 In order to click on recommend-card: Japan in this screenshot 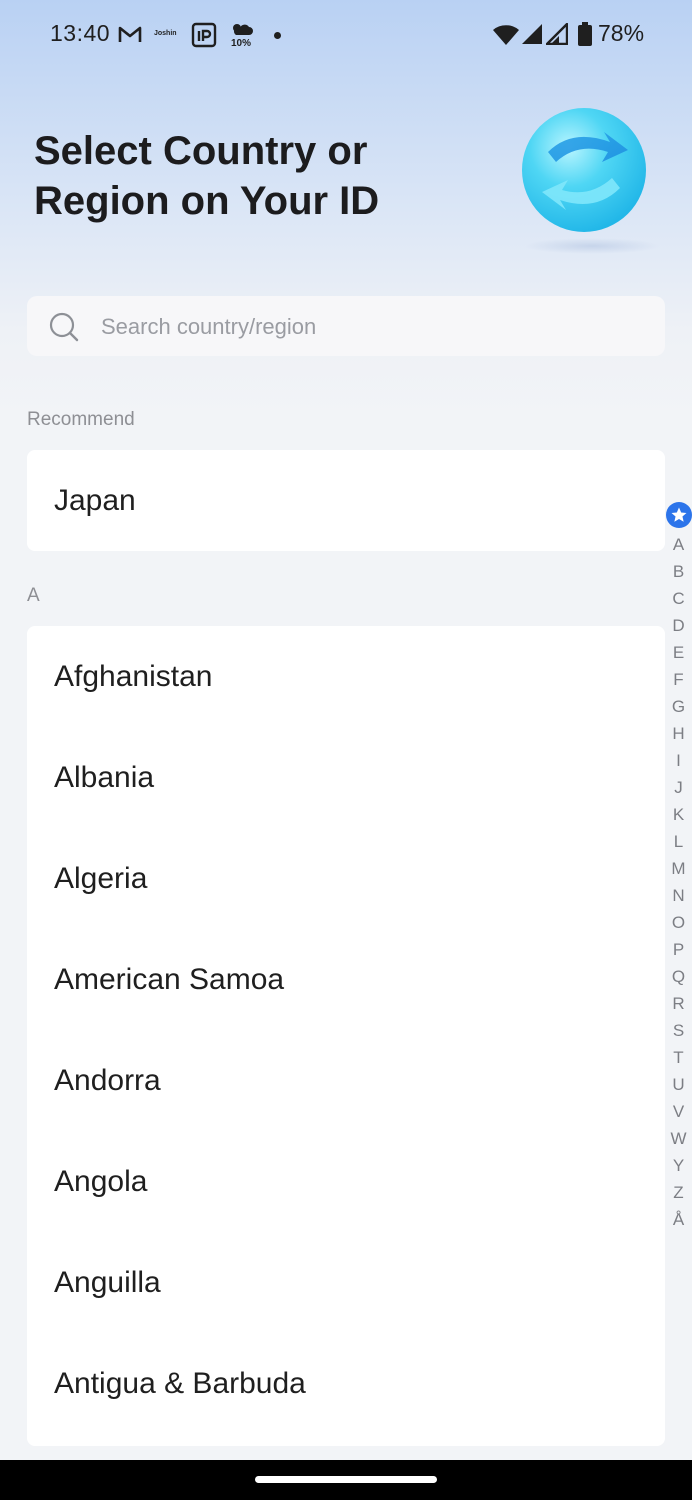, I will do `click(346, 500)`.